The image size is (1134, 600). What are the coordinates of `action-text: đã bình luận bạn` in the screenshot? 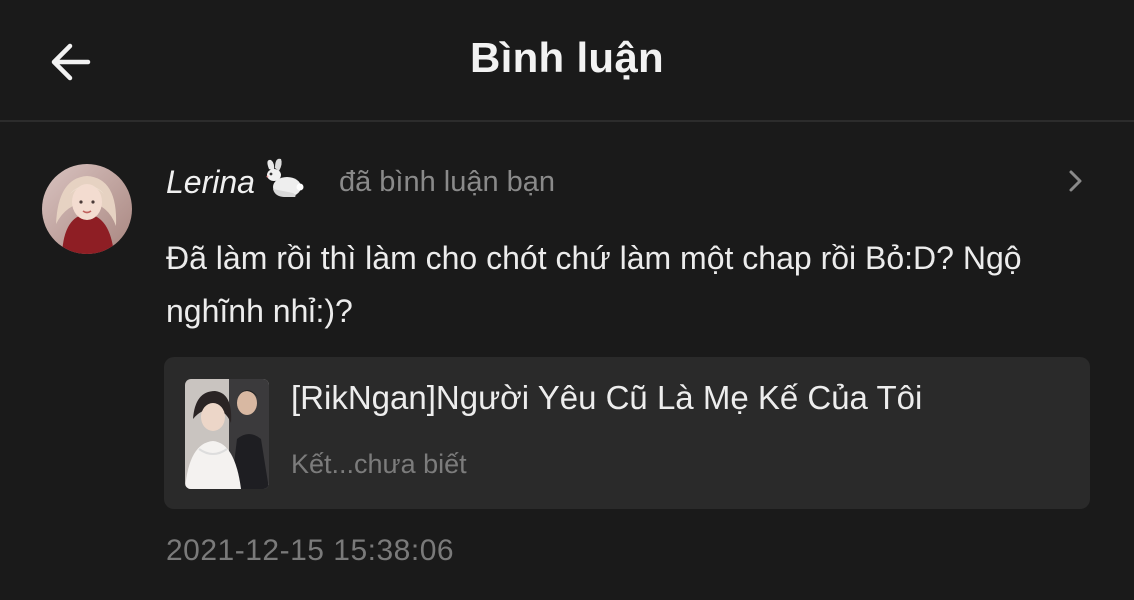 It's located at (447, 181).